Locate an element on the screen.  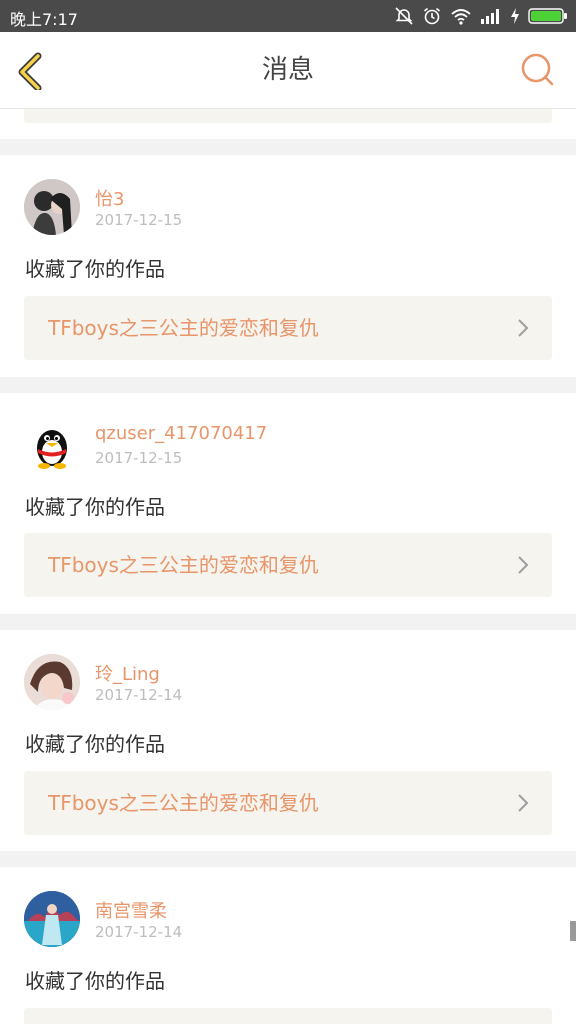
signal-icon is located at coordinates (491, 16).